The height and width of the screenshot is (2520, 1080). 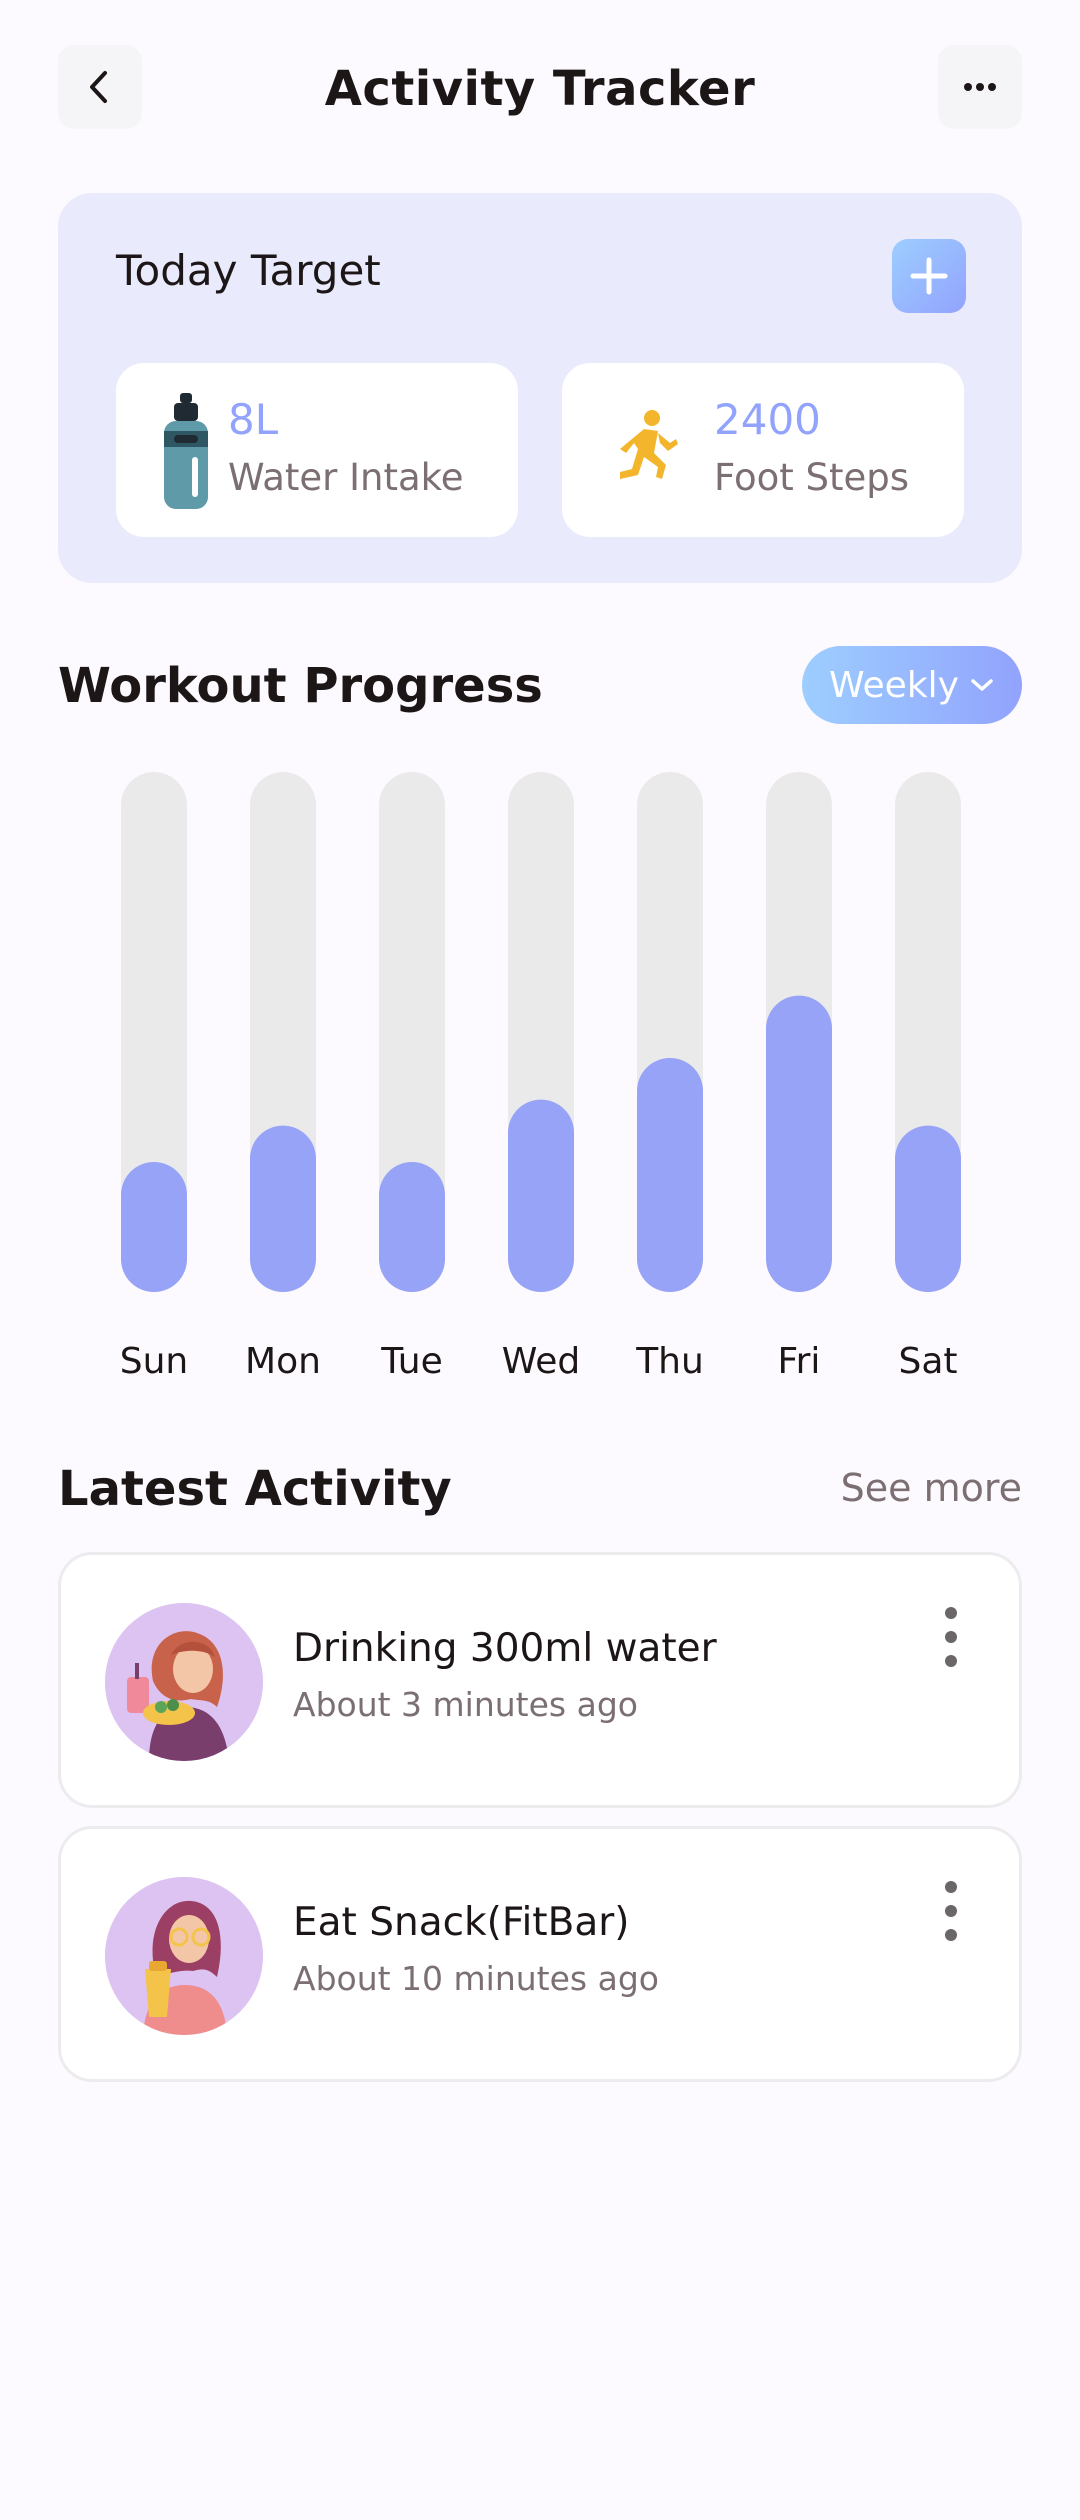 What do you see at coordinates (812, 477) in the screenshot?
I see `foot-steps-label: Foot Steps` at bounding box center [812, 477].